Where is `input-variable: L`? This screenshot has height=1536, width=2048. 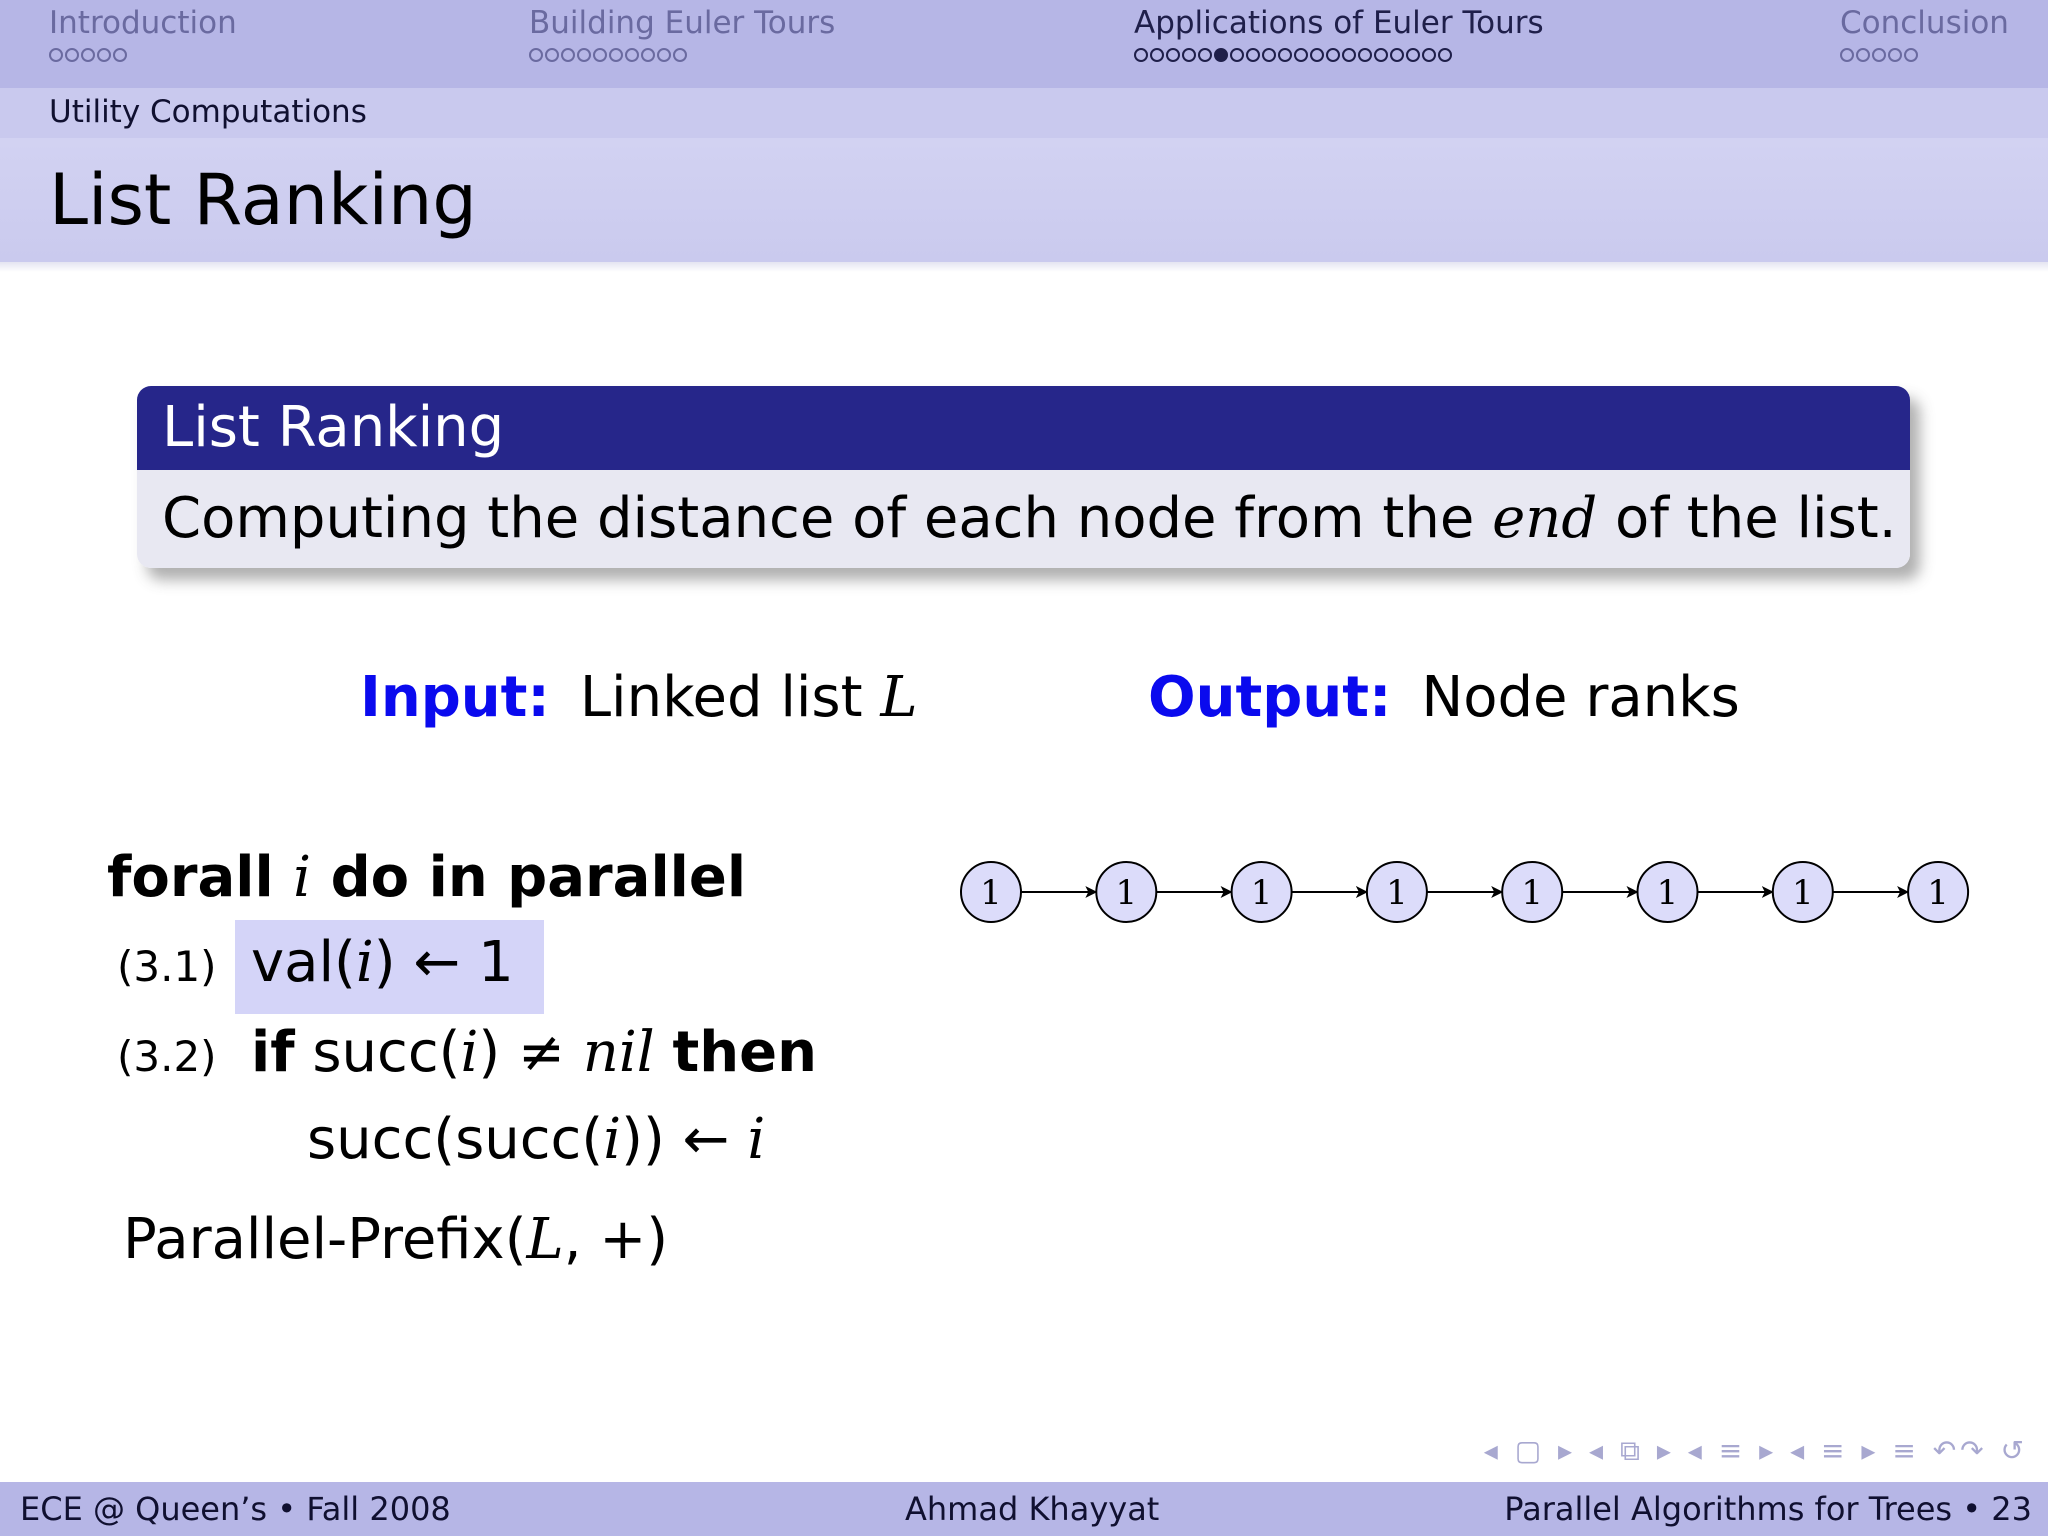
input-variable: L is located at coordinates (899, 697).